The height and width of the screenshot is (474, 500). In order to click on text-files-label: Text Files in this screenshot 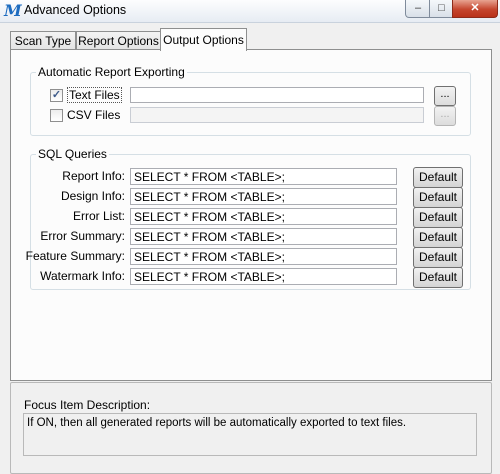, I will do `click(94, 95)`.